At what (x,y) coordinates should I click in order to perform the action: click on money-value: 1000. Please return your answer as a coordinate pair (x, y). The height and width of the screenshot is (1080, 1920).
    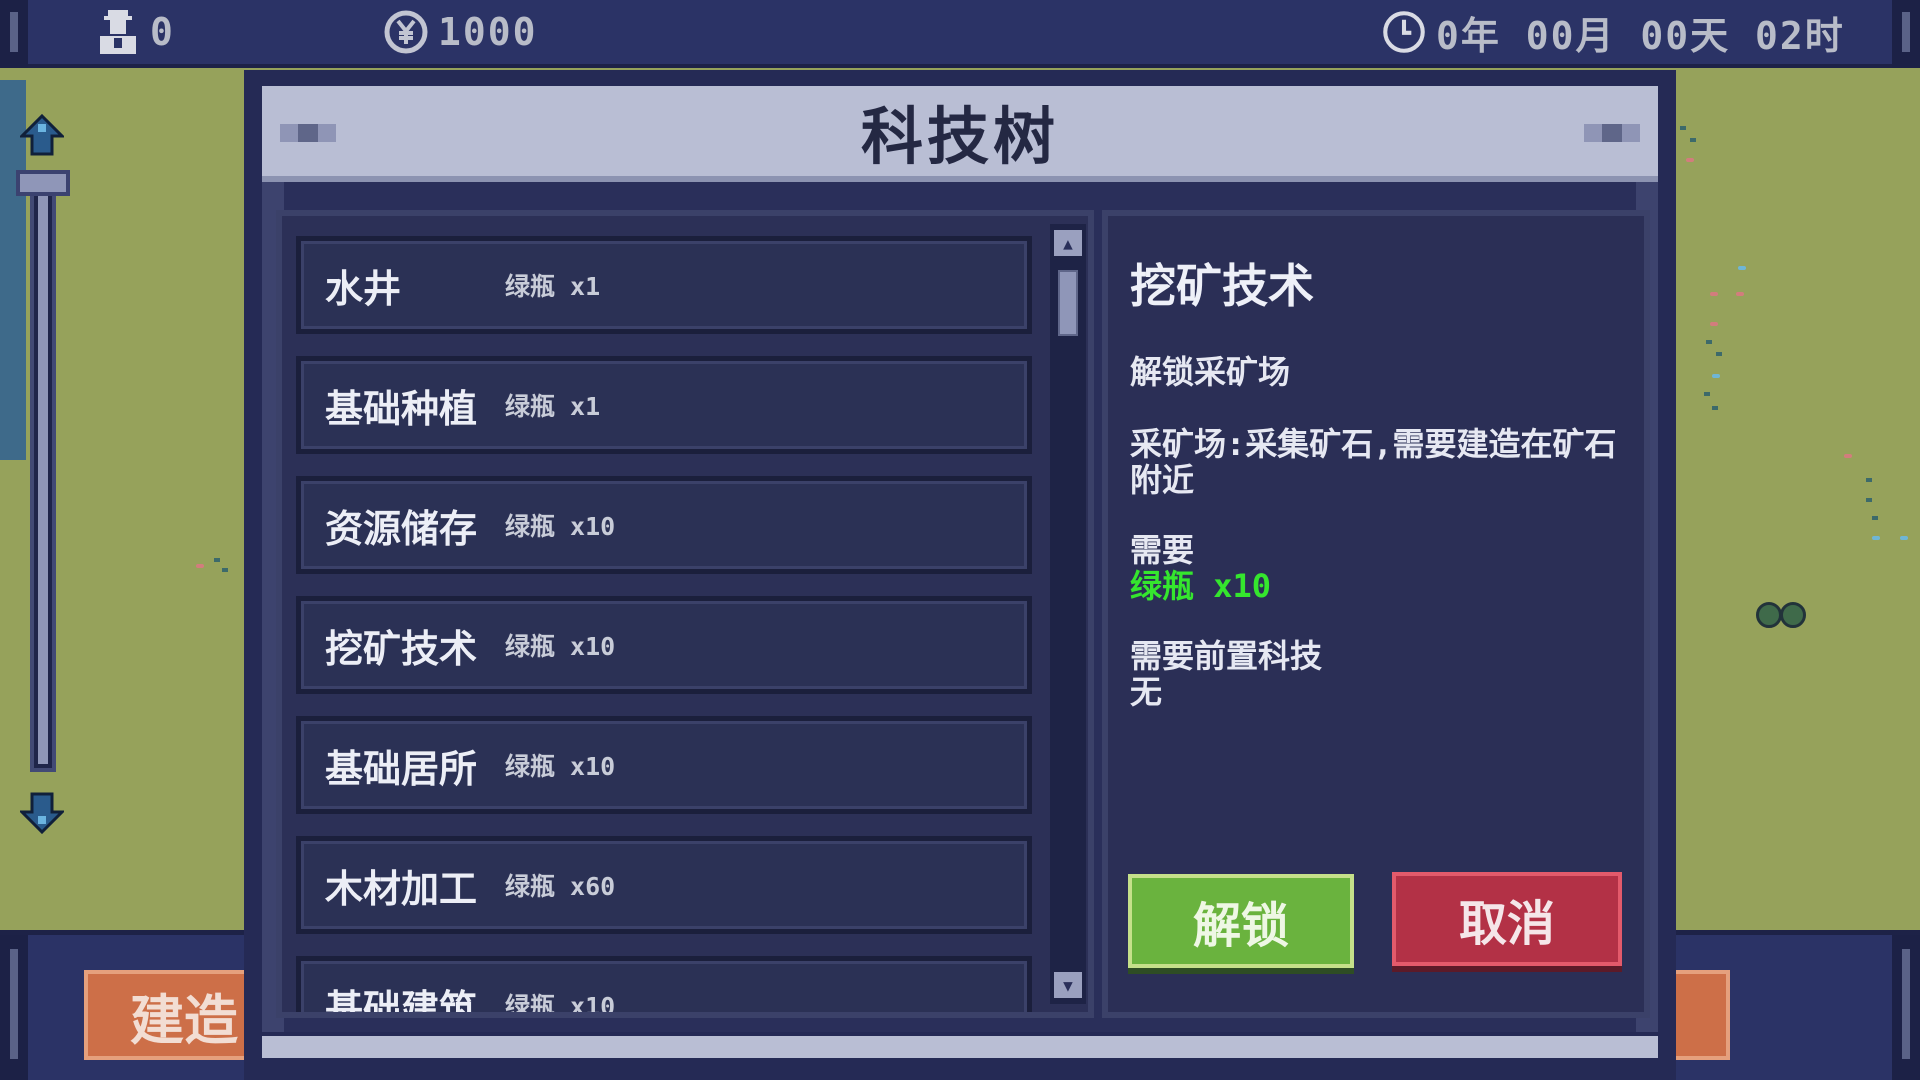
    Looking at the image, I should click on (488, 32).